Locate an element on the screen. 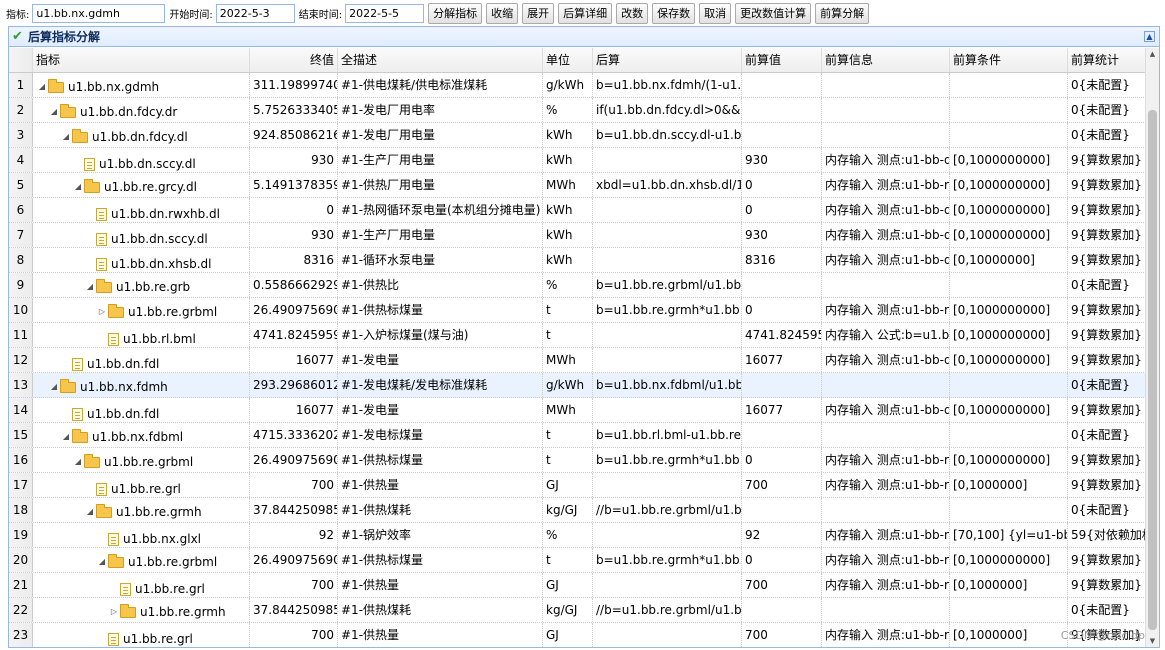 The image size is (1165, 650). indicator-cell: ▷ u1.bb.re.grmh is located at coordinates (141, 610).